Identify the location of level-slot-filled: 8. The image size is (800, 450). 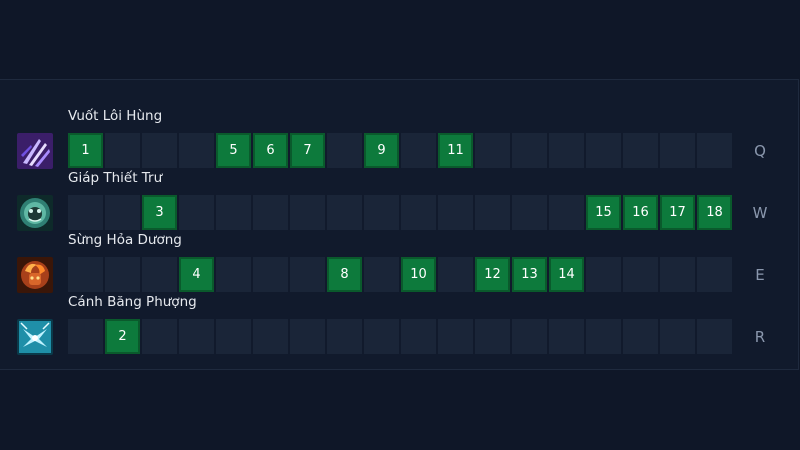
(344, 274).